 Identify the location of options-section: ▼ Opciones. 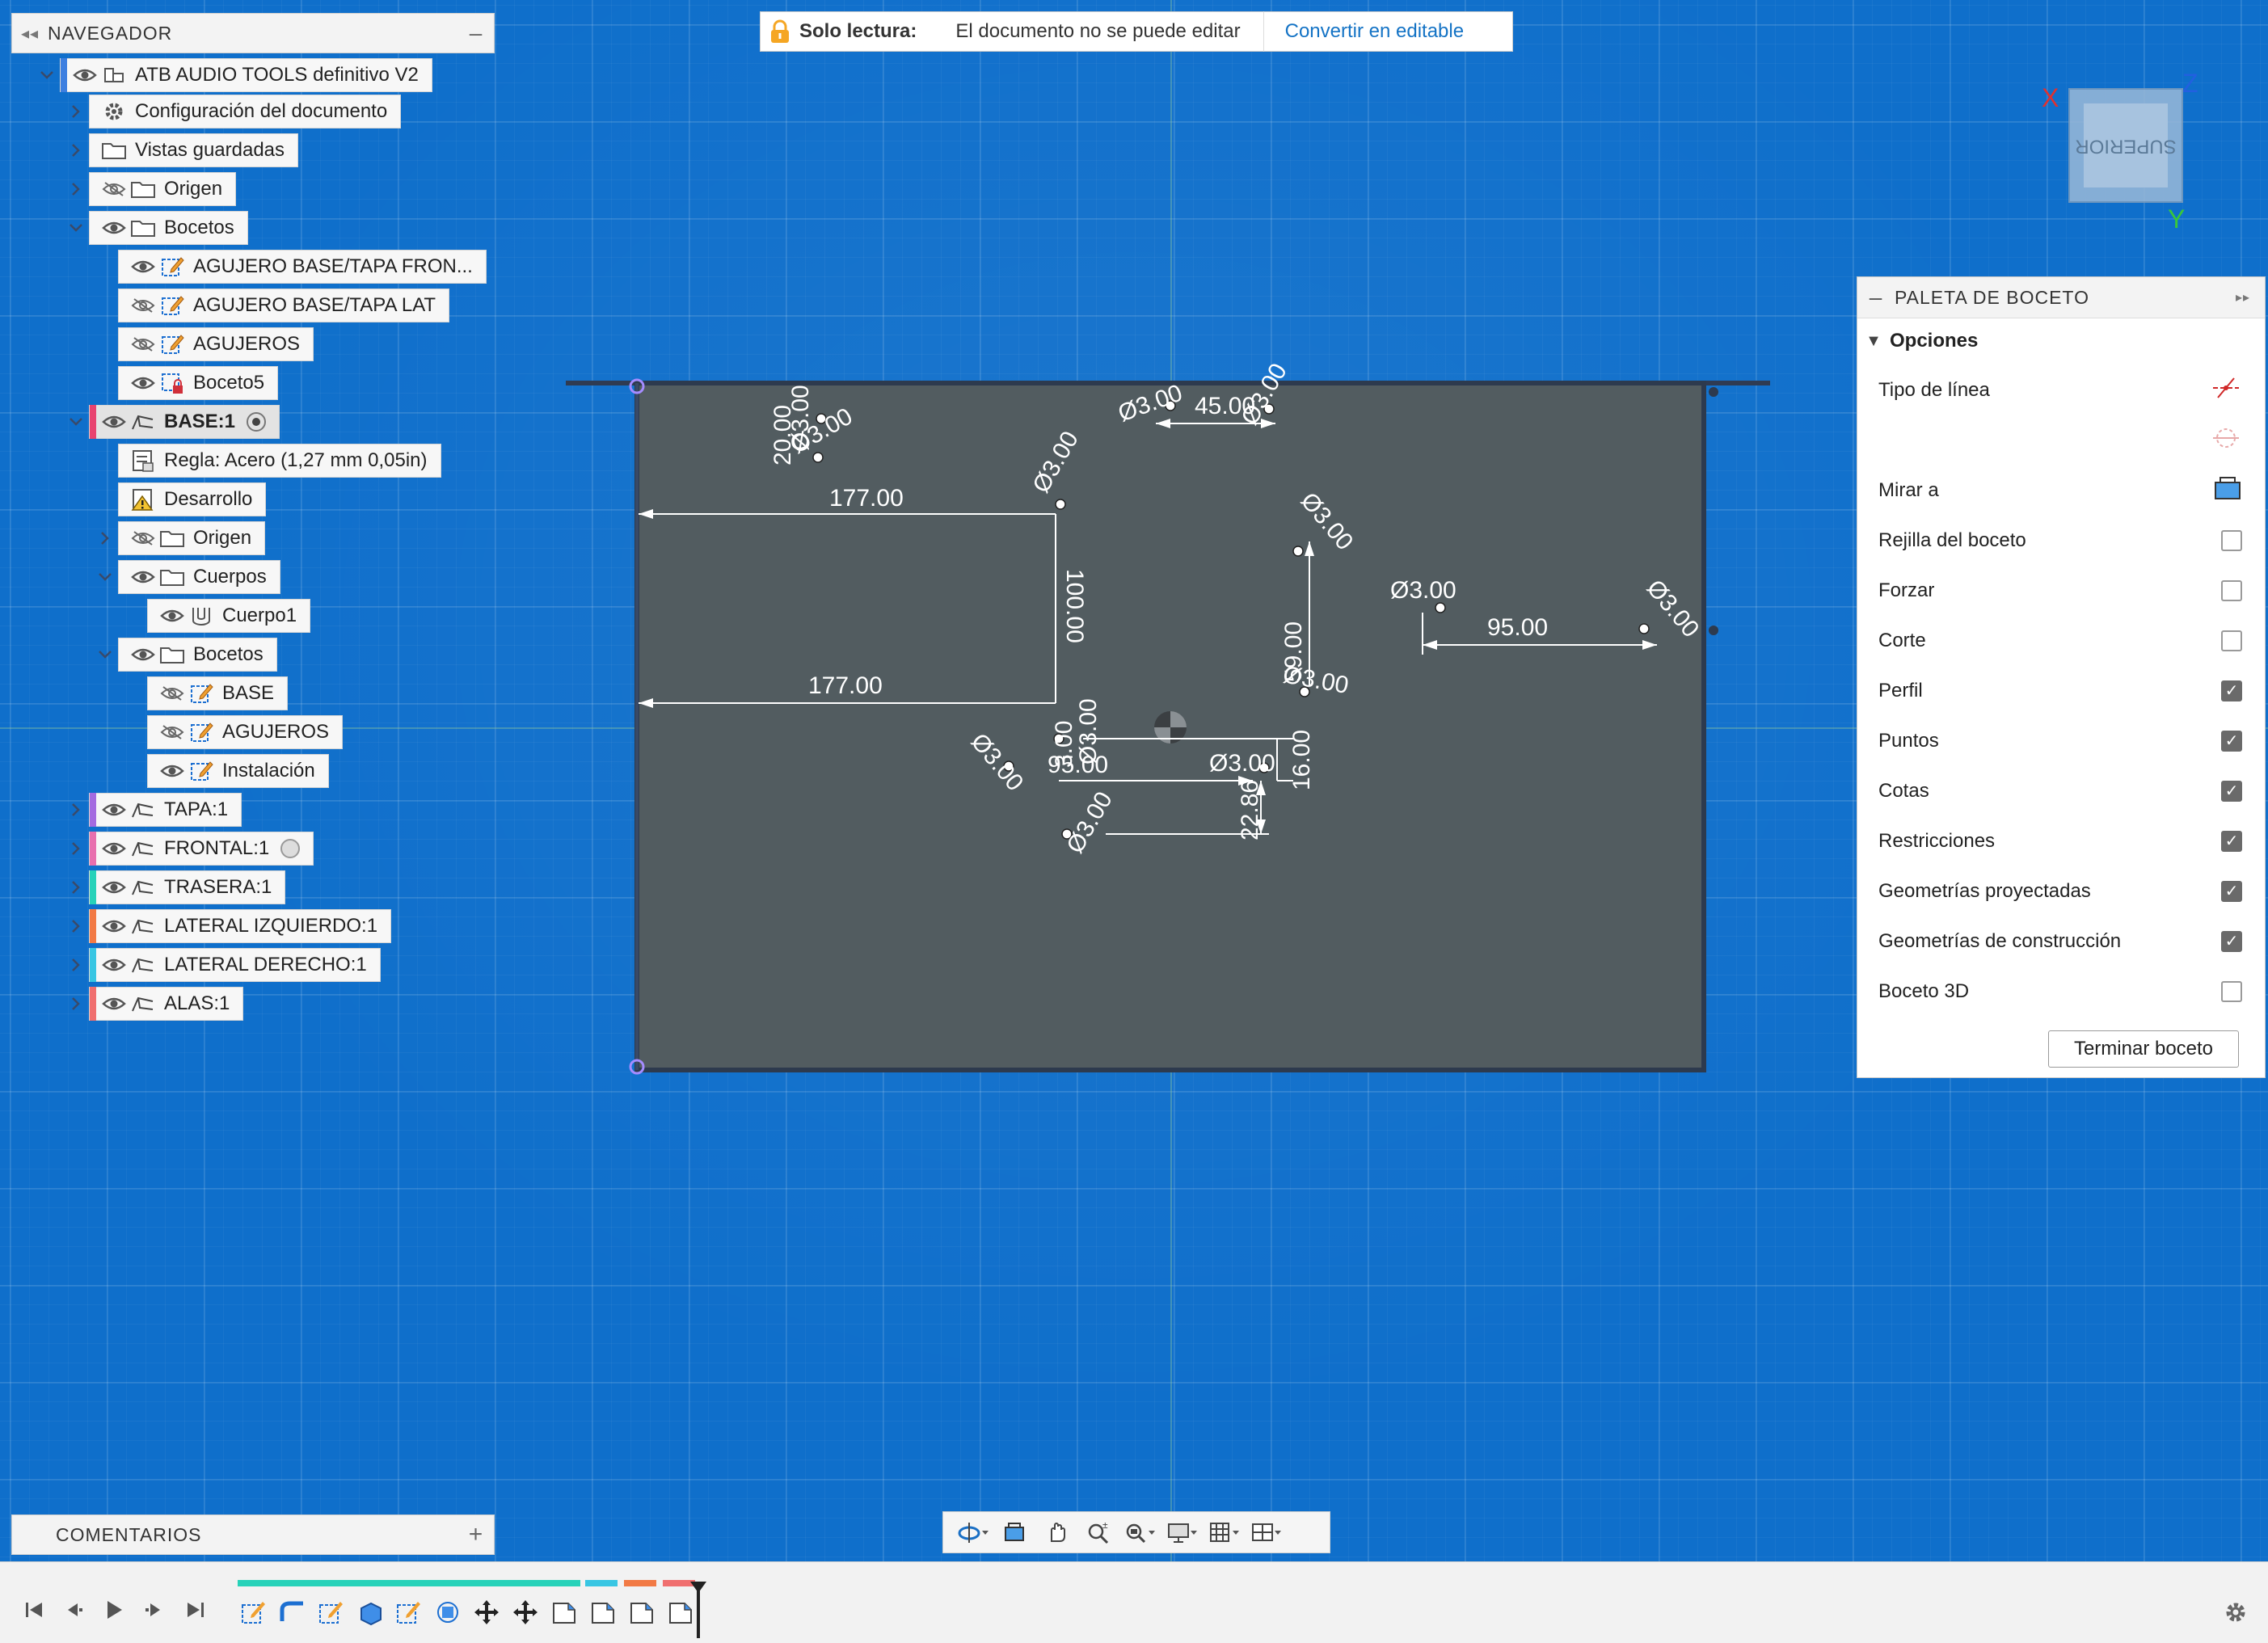
(2061, 341).